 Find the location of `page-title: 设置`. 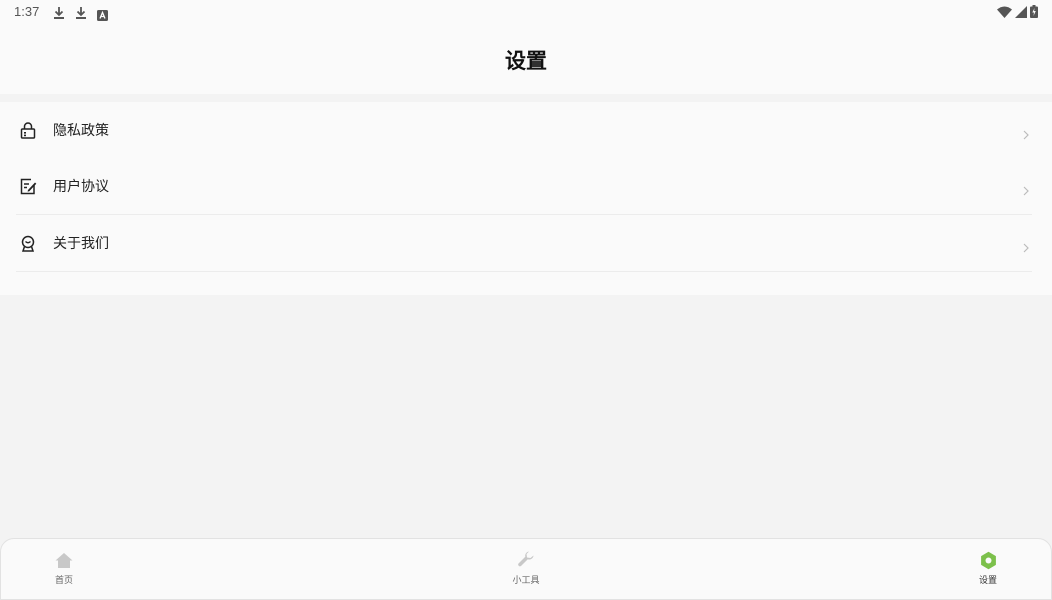

page-title: 设置 is located at coordinates (526, 61).